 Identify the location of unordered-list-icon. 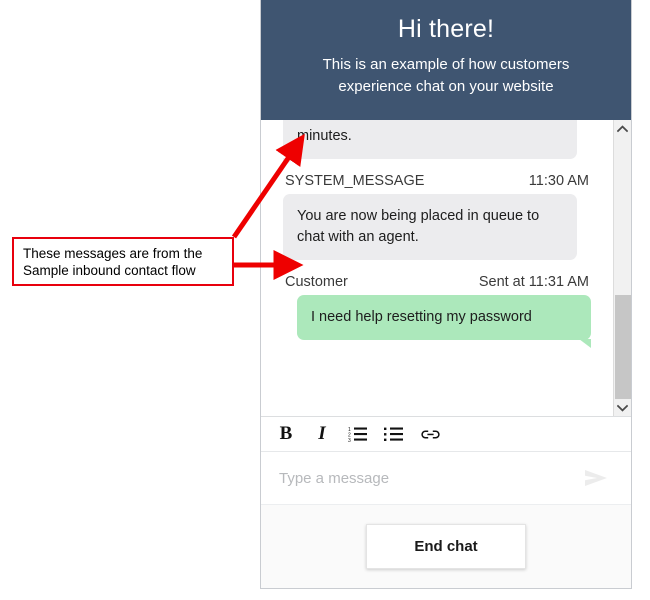
(394, 434).